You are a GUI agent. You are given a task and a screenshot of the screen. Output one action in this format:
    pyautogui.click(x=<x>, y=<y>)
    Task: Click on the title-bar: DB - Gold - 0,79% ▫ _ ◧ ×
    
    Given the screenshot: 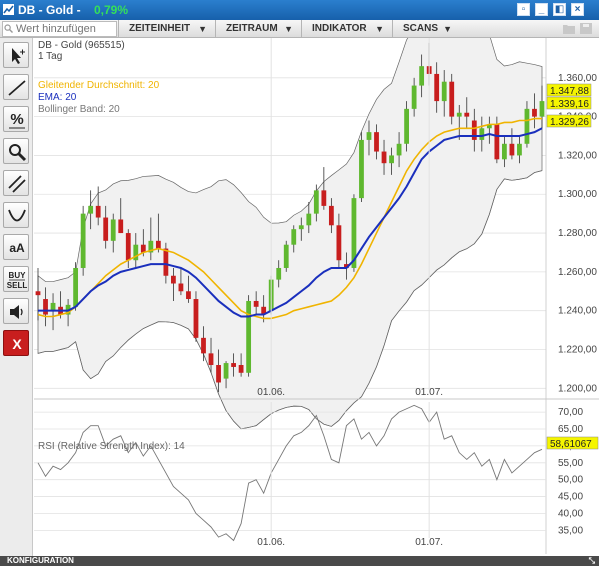 What is the action you would take?
    pyautogui.click(x=299, y=10)
    